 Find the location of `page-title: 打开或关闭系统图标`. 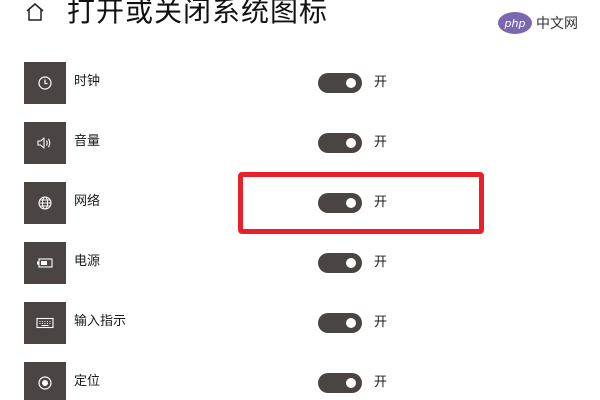

page-title: 打开或关闭系统图标 is located at coordinates (198, 14).